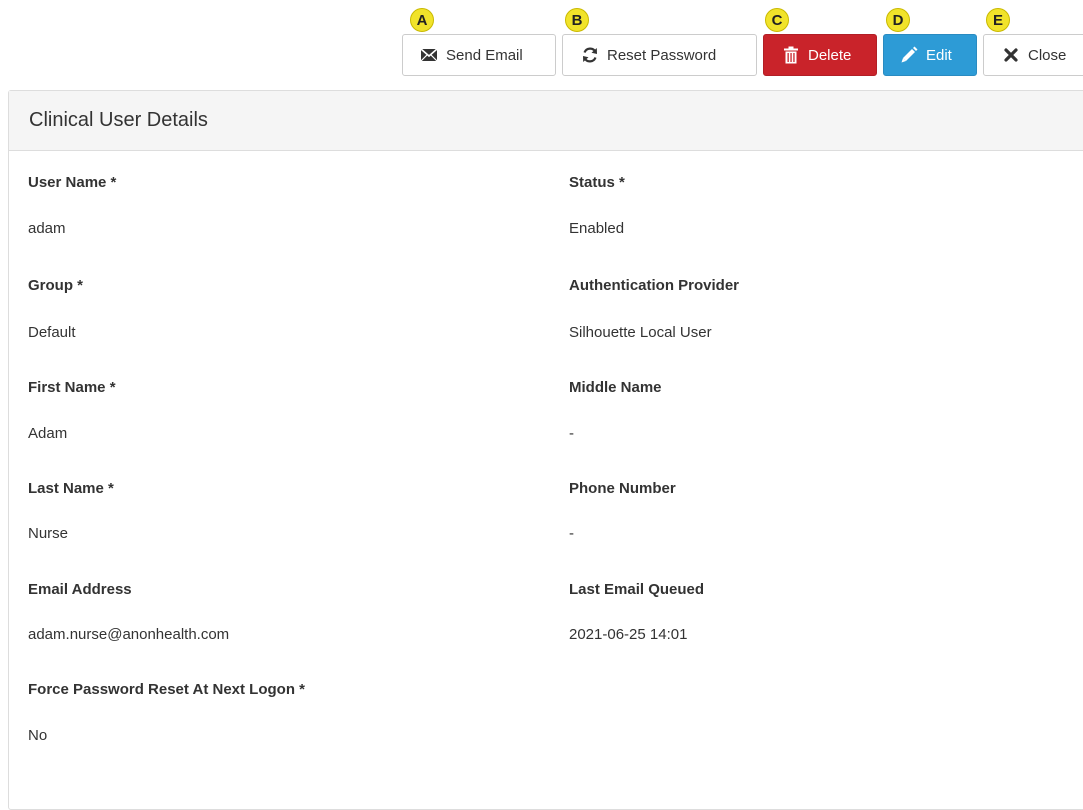 This screenshot has width=1083, height=810. Describe the element at coordinates (791, 55) in the screenshot. I see `trash-icon` at that location.